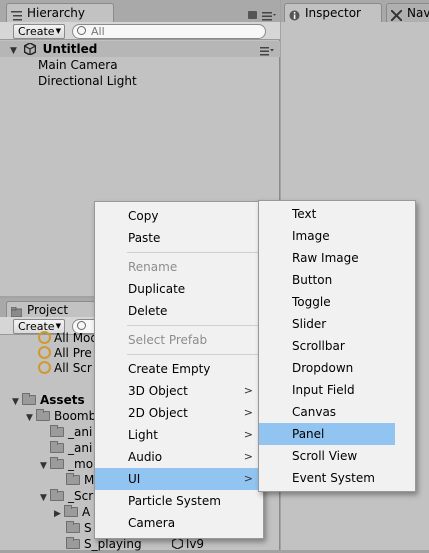 This screenshot has height=553, width=429. What do you see at coordinates (158, 413) in the screenshot?
I see `menu-item-label: 2D Object` at bounding box center [158, 413].